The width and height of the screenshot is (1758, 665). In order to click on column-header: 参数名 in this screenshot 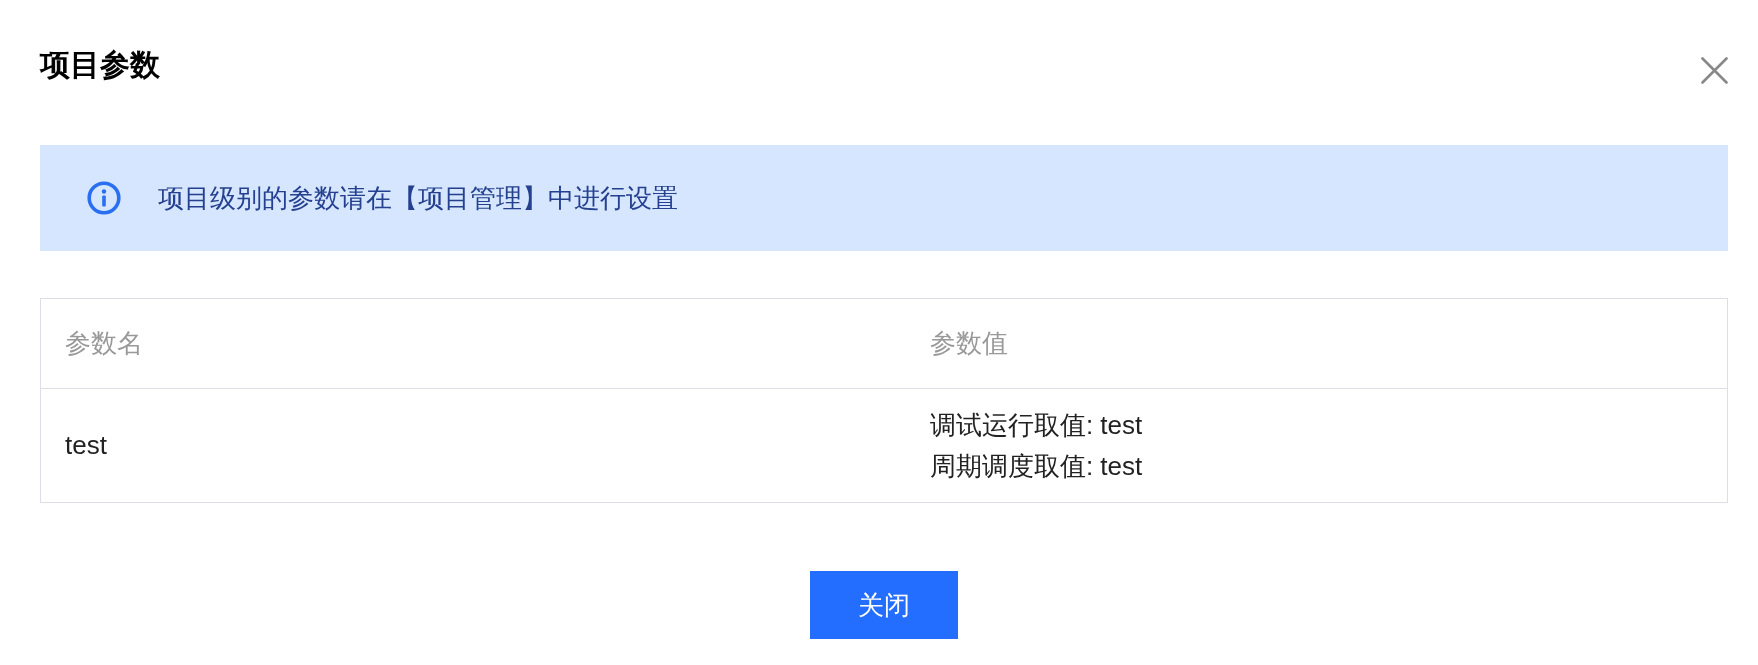, I will do `click(473, 343)`.